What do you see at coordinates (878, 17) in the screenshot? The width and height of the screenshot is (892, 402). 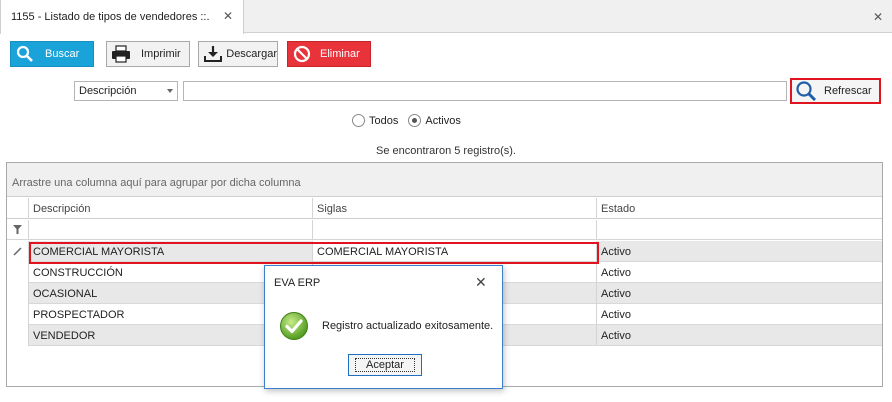 I see `close-all-icon: ✕` at bounding box center [878, 17].